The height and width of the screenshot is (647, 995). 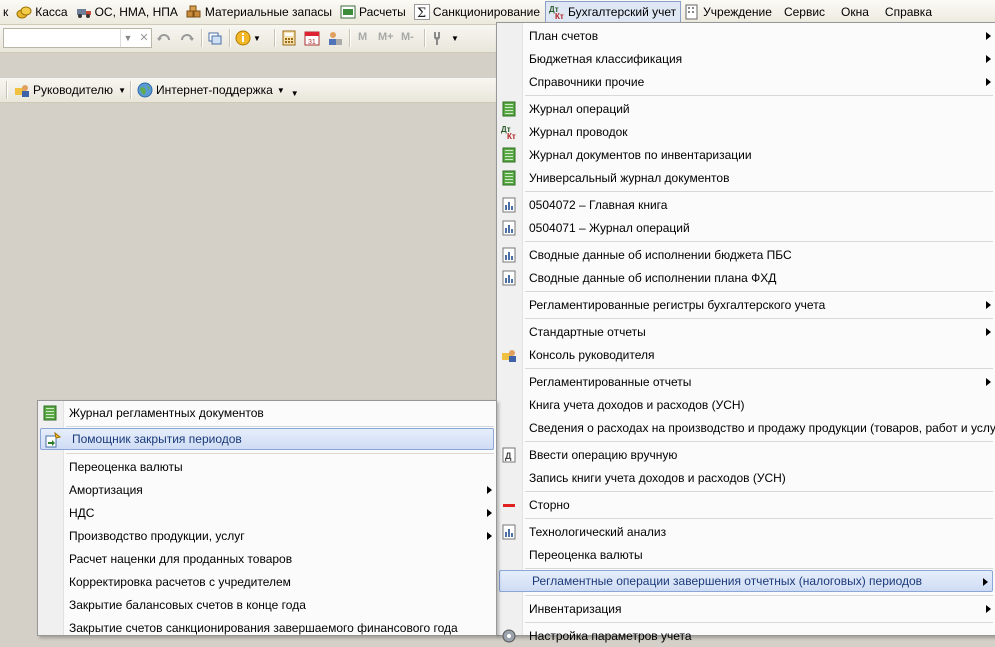 I want to click on menu-item: Сводные данные об исполнении плана ФХД, so click(x=746, y=278).